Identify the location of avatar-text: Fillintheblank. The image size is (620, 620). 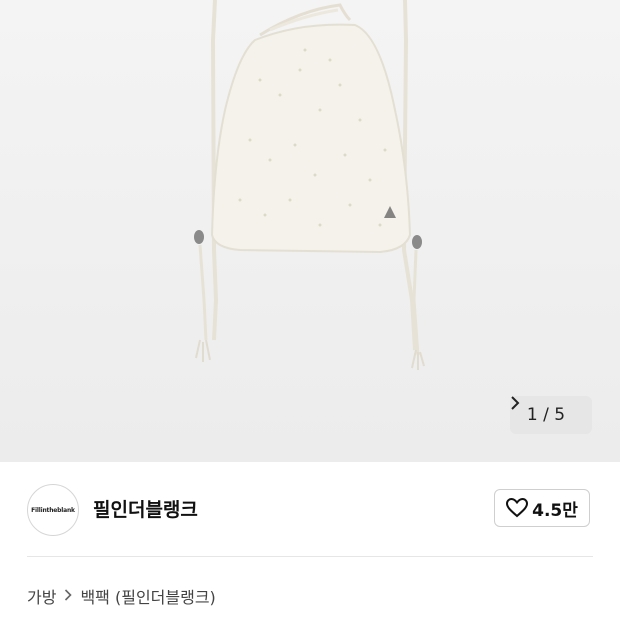
(53, 510).